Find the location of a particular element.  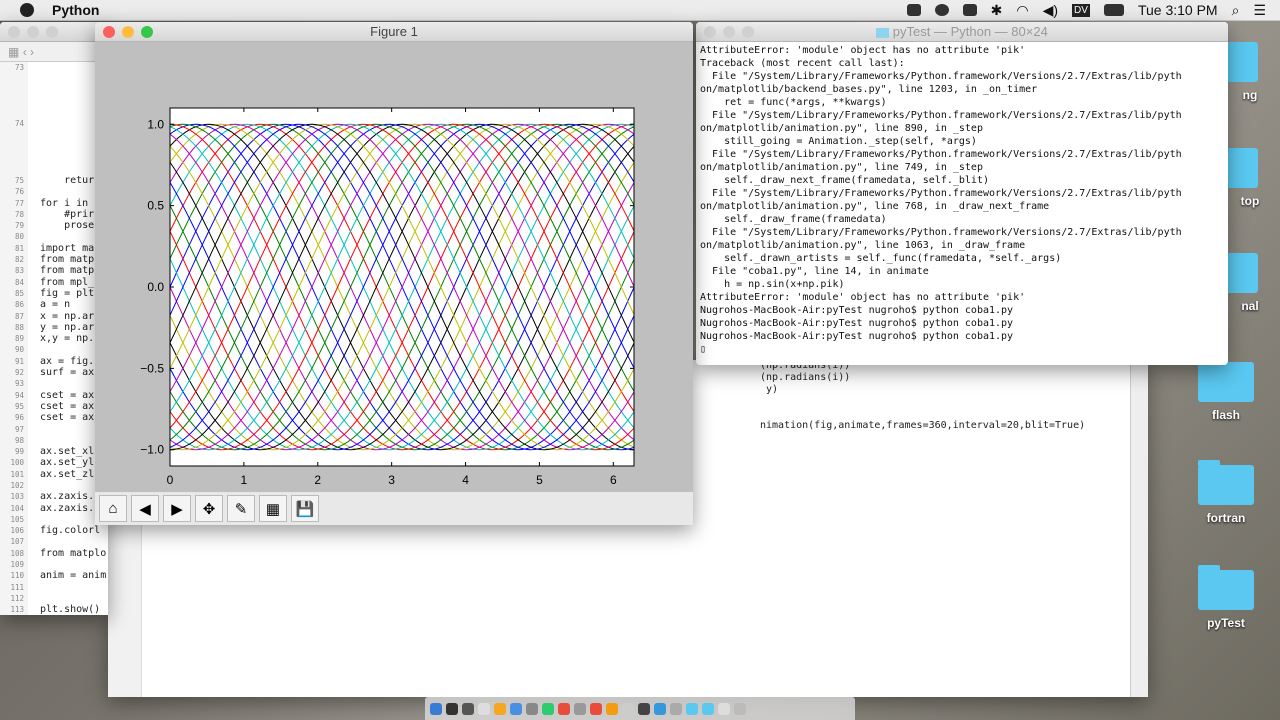

line-number: 77 is located at coordinates (19, 203).